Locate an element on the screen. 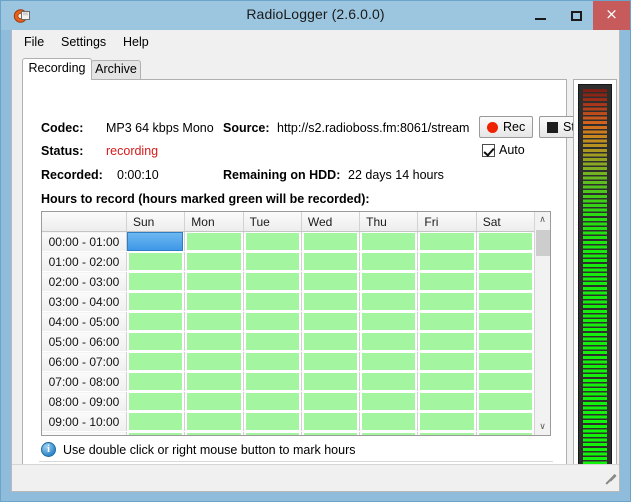 This screenshot has width=631, height=502. day-header-fri: Fri is located at coordinates (447, 222).